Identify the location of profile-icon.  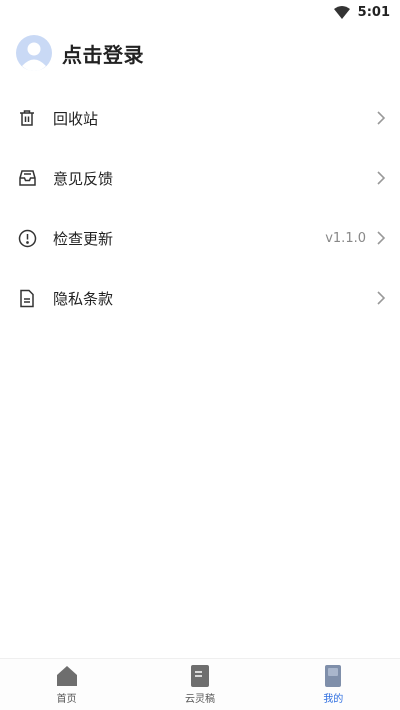
(333, 676).